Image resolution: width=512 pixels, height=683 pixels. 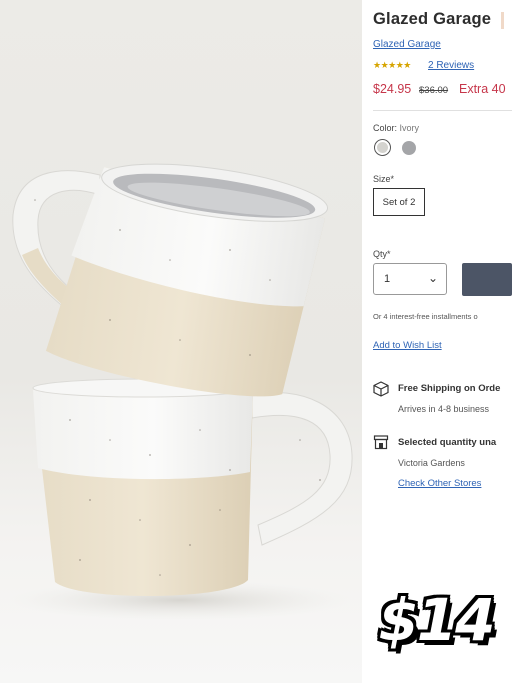 What do you see at coordinates (502, 20) in the screenshot?
I see `title-overflow-marker` at bounding box center [502, 20].